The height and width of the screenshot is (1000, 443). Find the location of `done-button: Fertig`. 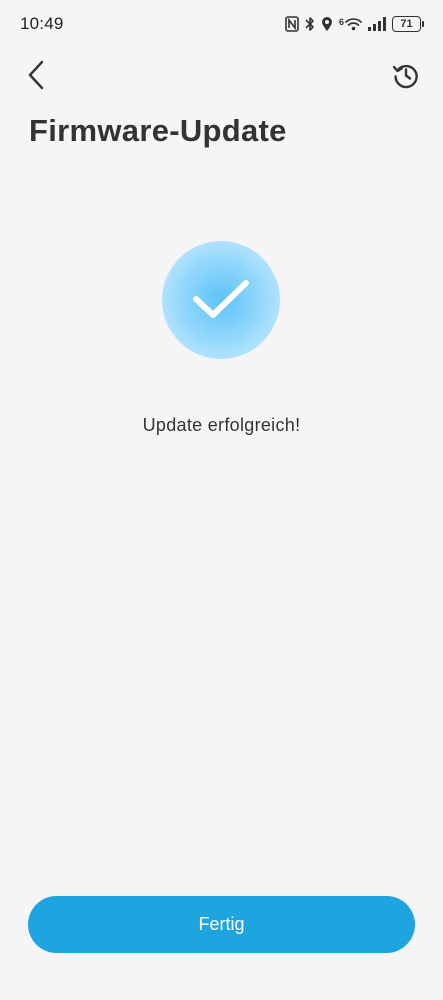

done-button: Fertig is located at coordinates (221, 924).